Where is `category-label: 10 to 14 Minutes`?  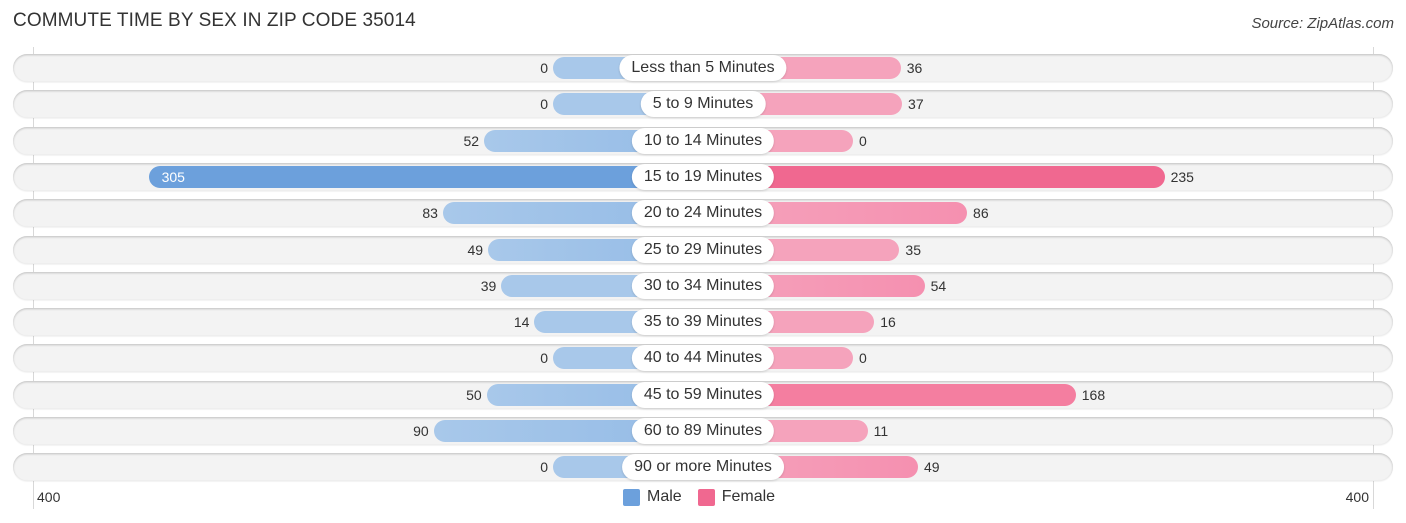 category-label: 10 to 14 Minutes is located at coordinates (703, 140).